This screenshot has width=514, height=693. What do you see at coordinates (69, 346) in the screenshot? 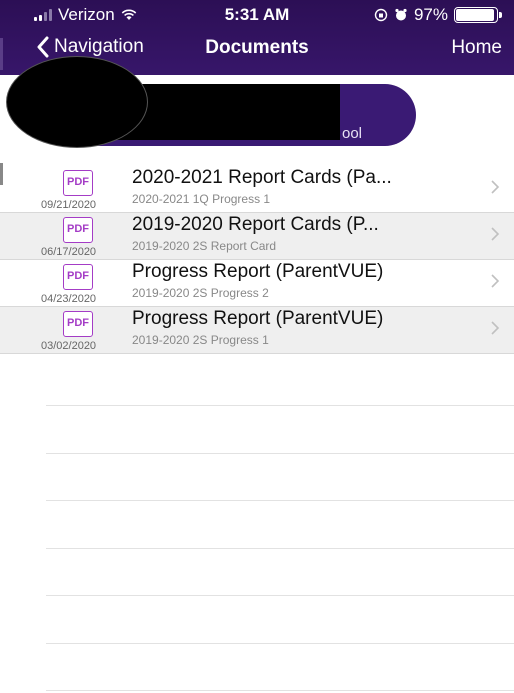
I see `document-date: 03/02/2020` at bounding box center [69, 346].